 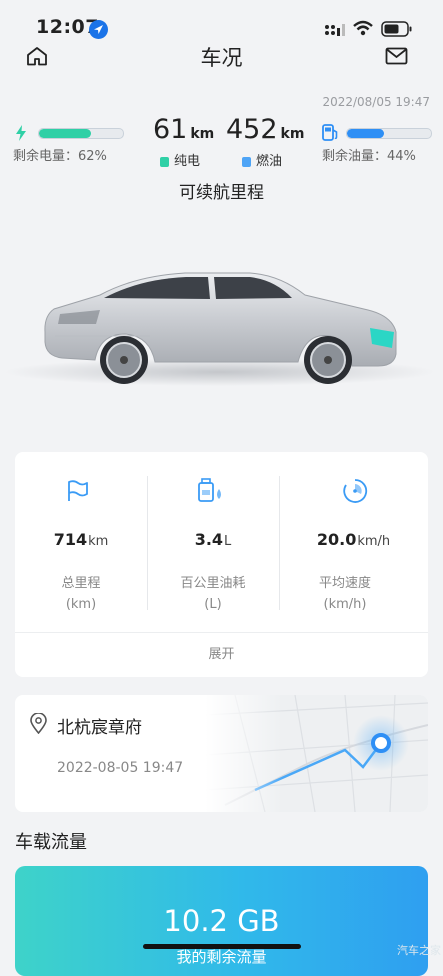 What do you see at coordinates (246, 161) in the screenshot?
I see `fuel-legend-icon` at bounding box center [246, 161].